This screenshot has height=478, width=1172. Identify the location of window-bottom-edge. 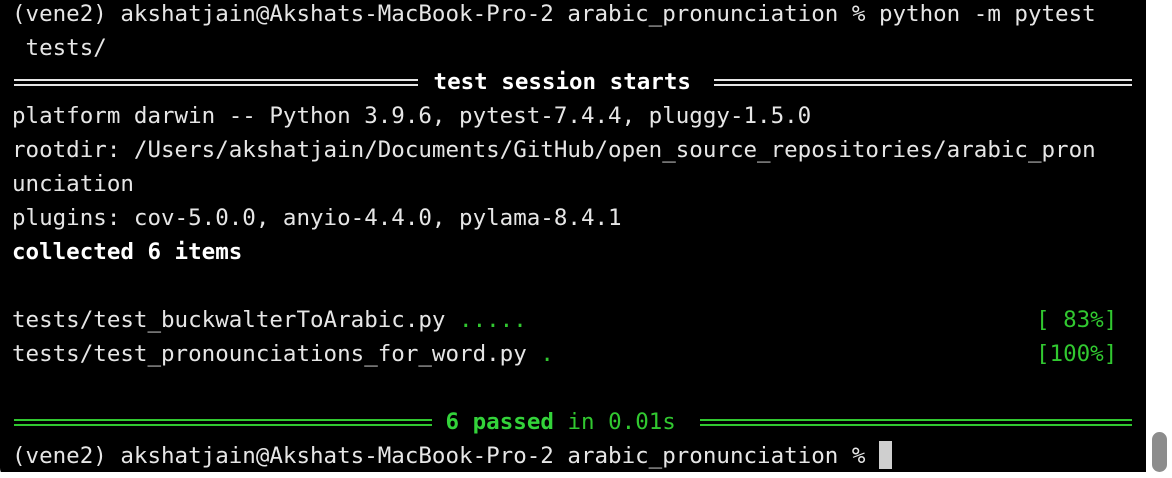
(573, 475).